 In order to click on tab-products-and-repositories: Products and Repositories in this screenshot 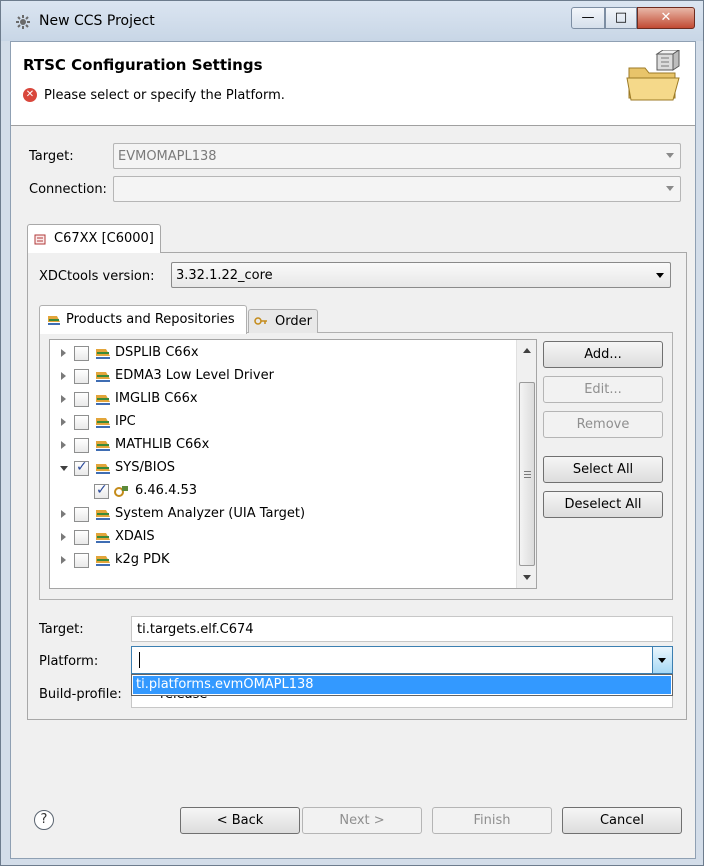, I will do `click(143, 319)`.